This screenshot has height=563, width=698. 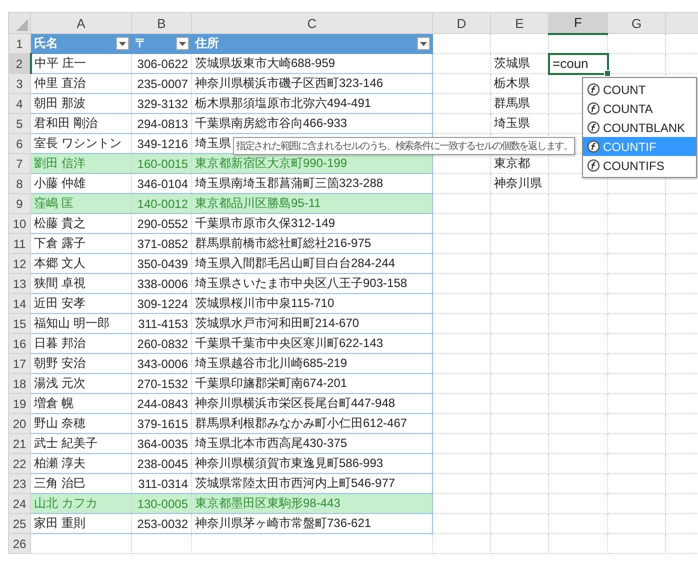 What do you see at coordinates (162, 164) in the screenshot?
I see `table-cell: 160-0015` at bounding box center [162, 164].